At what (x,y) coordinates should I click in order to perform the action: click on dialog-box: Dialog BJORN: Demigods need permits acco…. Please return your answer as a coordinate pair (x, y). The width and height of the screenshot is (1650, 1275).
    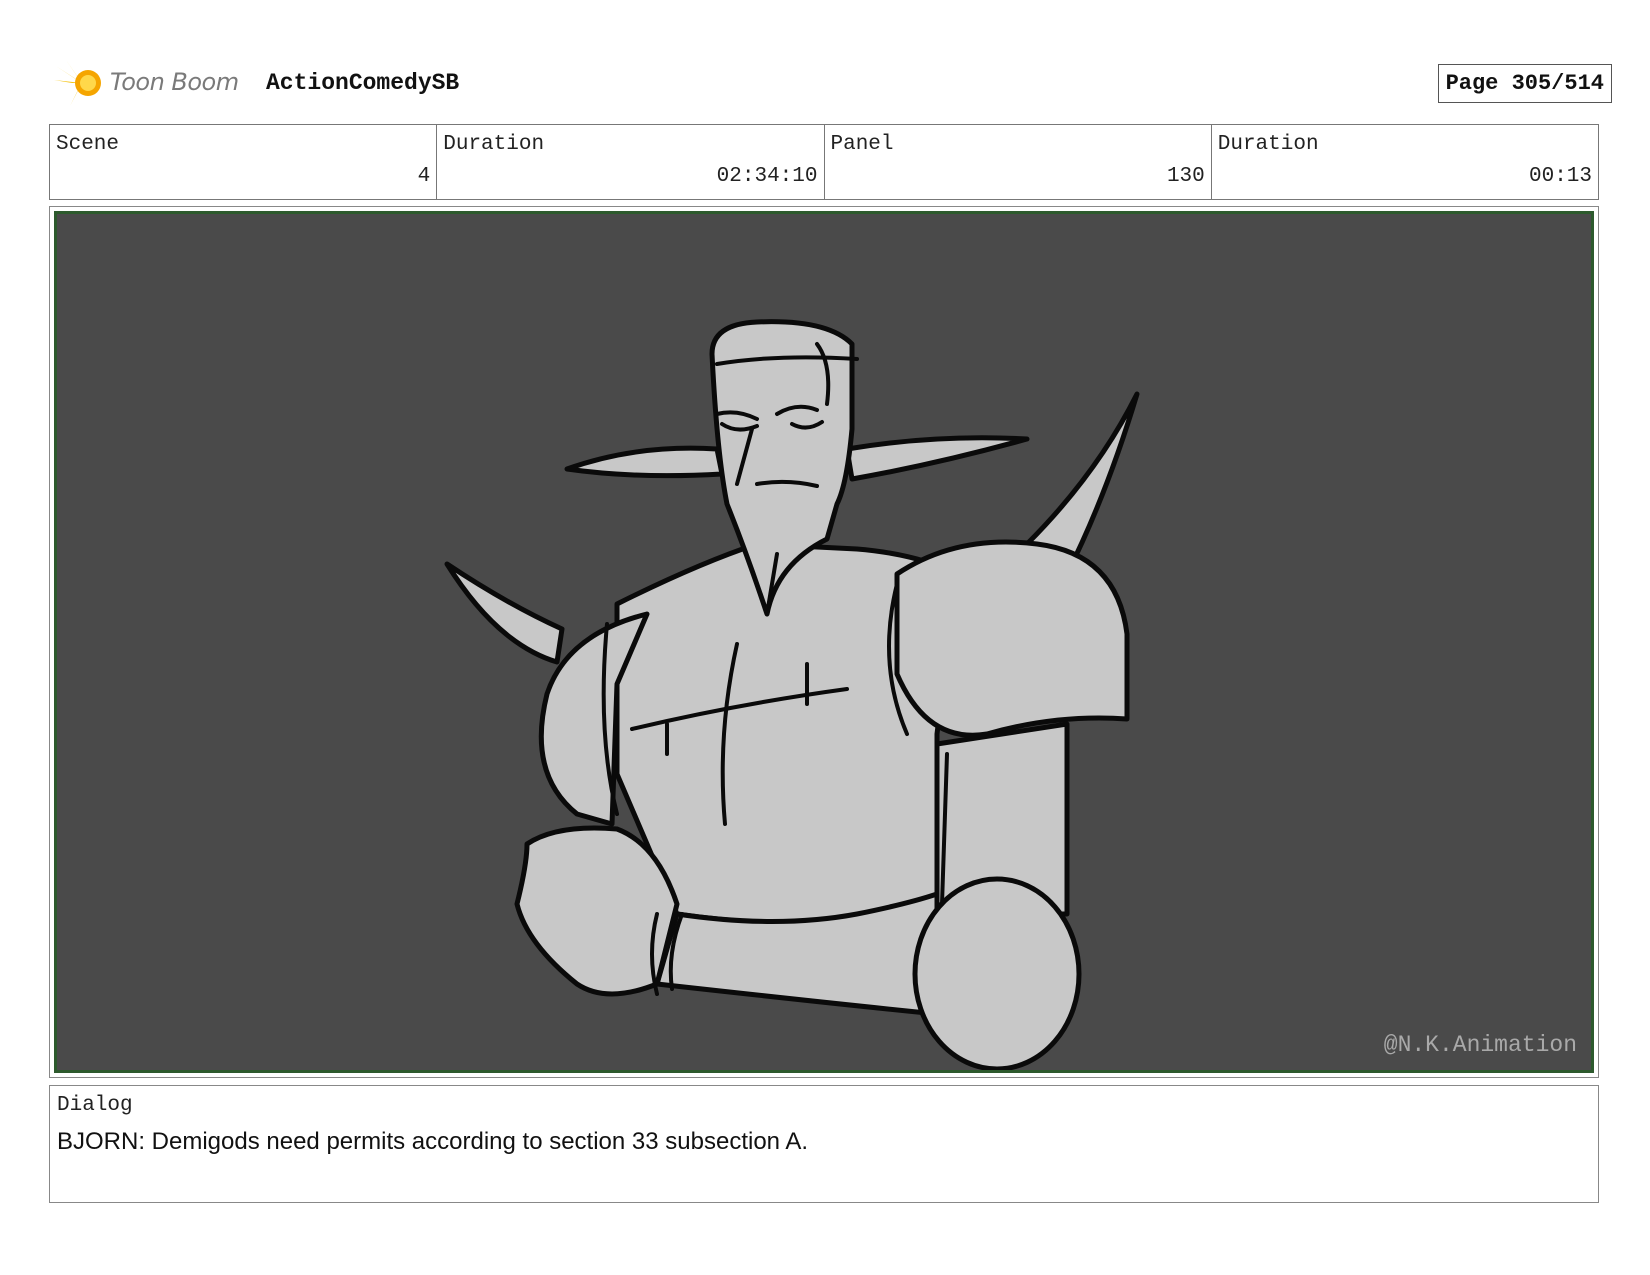
    Looking at the image, I should click on (824, 1144).